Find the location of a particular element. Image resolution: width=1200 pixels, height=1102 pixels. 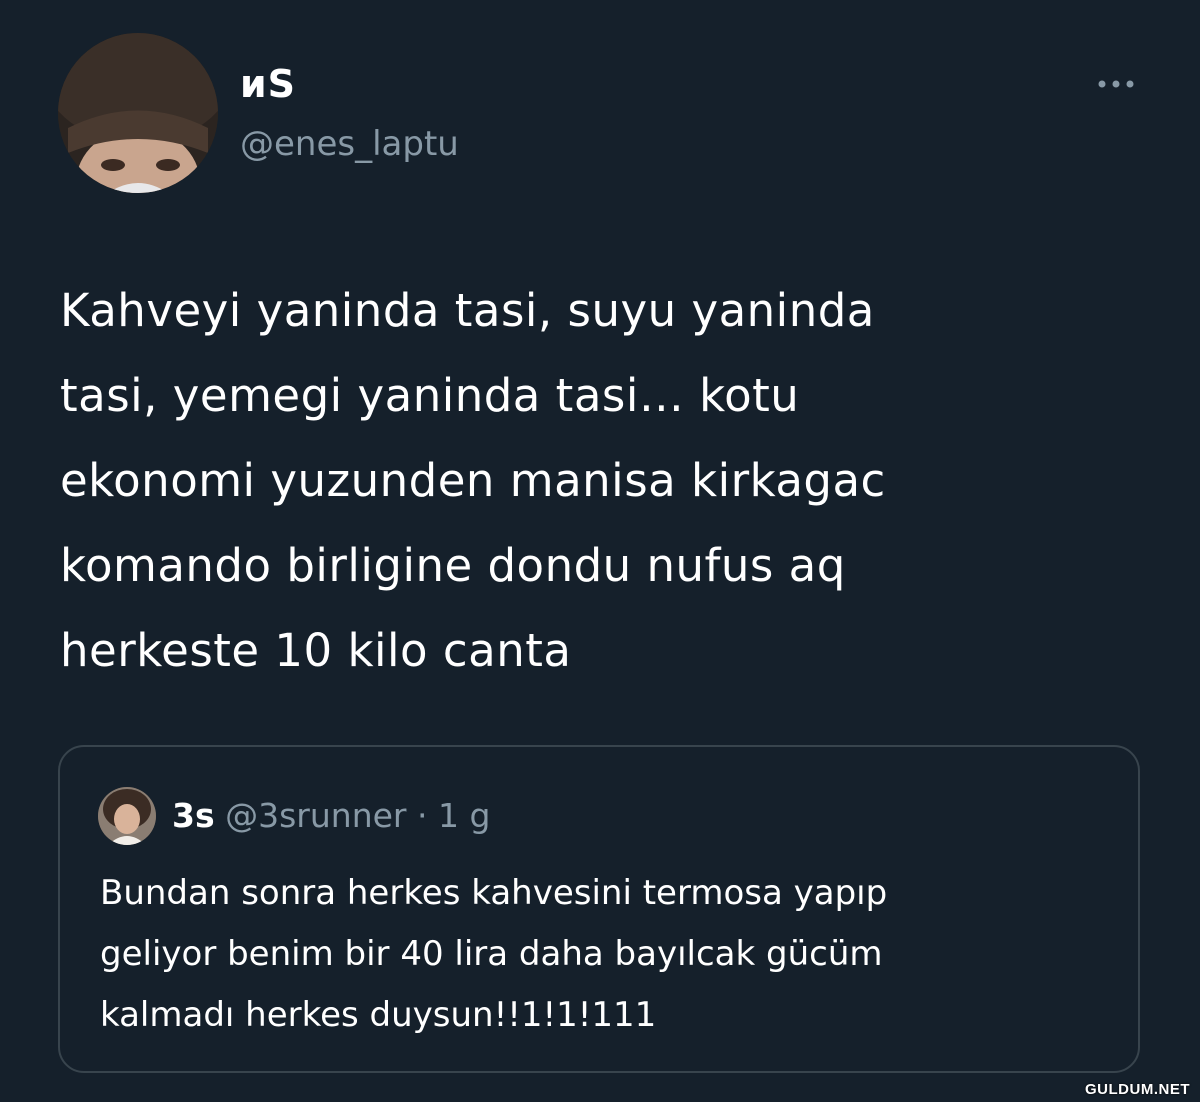

more-horizontal-icon is located at coordinates (1116, 84).